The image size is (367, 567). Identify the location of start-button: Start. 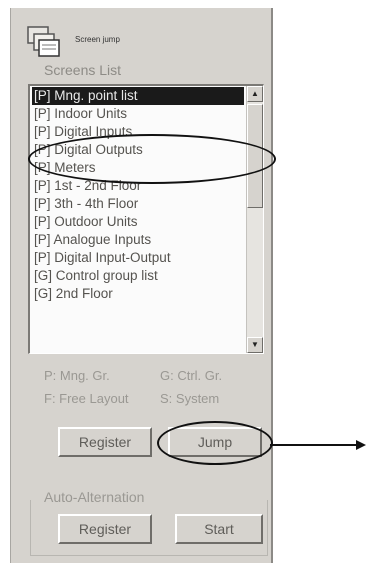
(219, 529).